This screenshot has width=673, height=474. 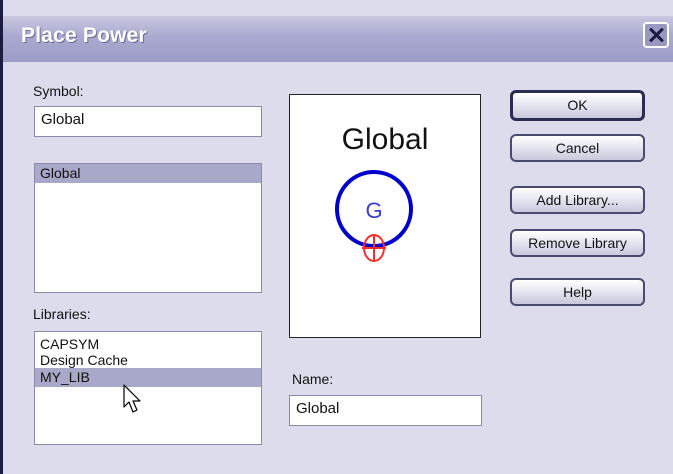 I want to click on ok-button: OK, so click(x=577, y=105).